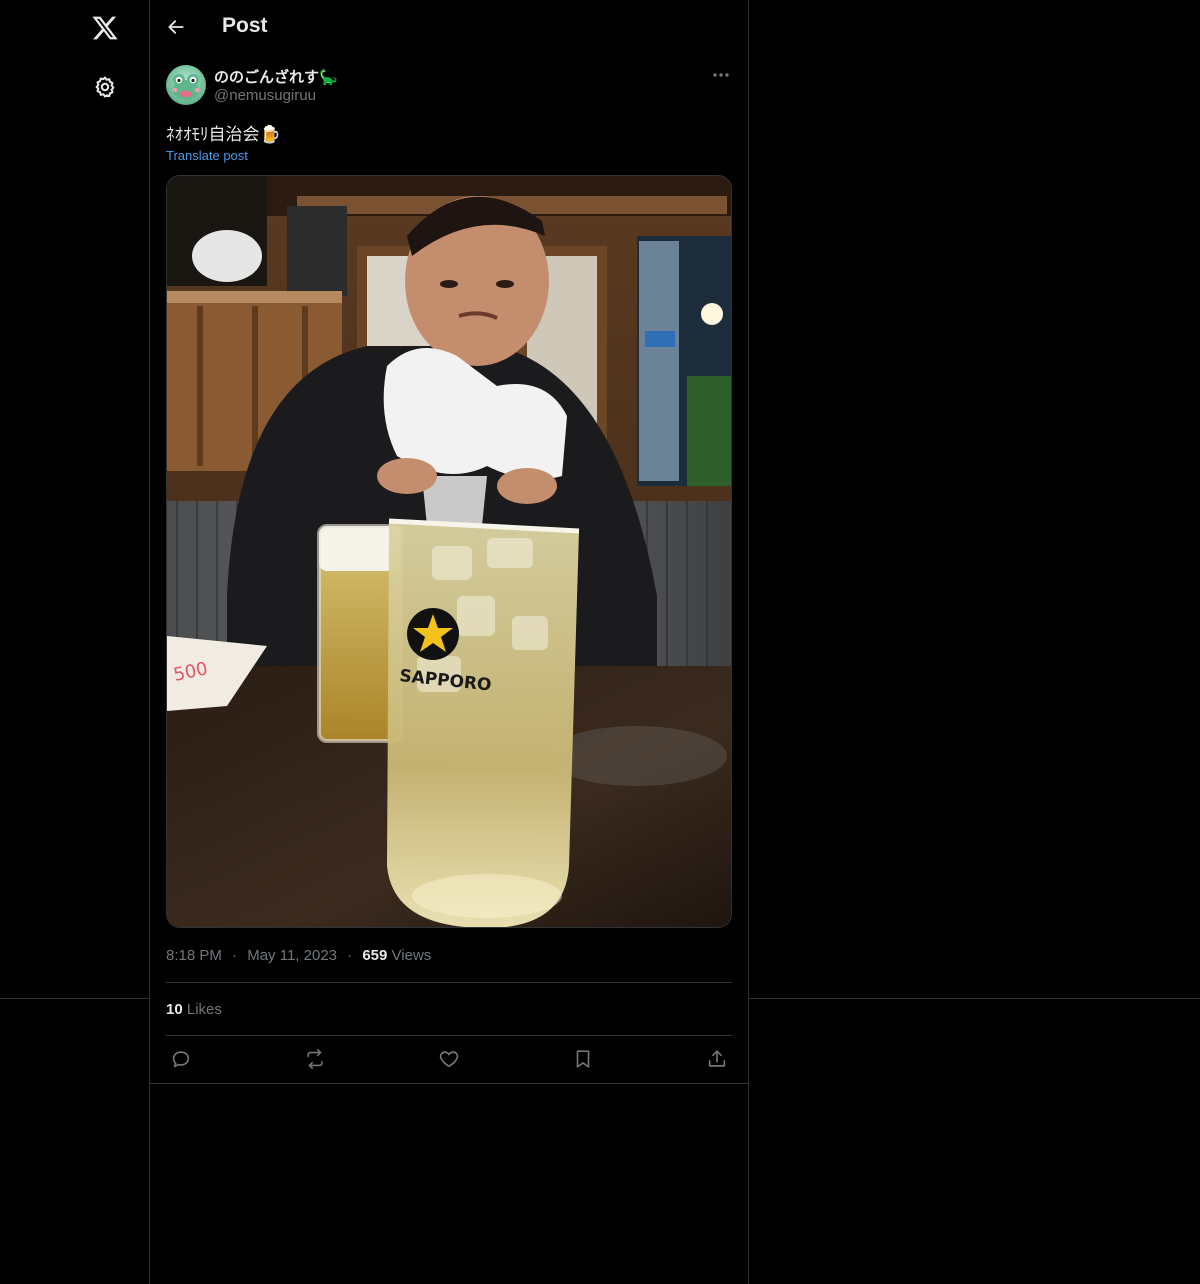 The image size is (1200, 1284). I want to click on like-button, so click(449, 1059).